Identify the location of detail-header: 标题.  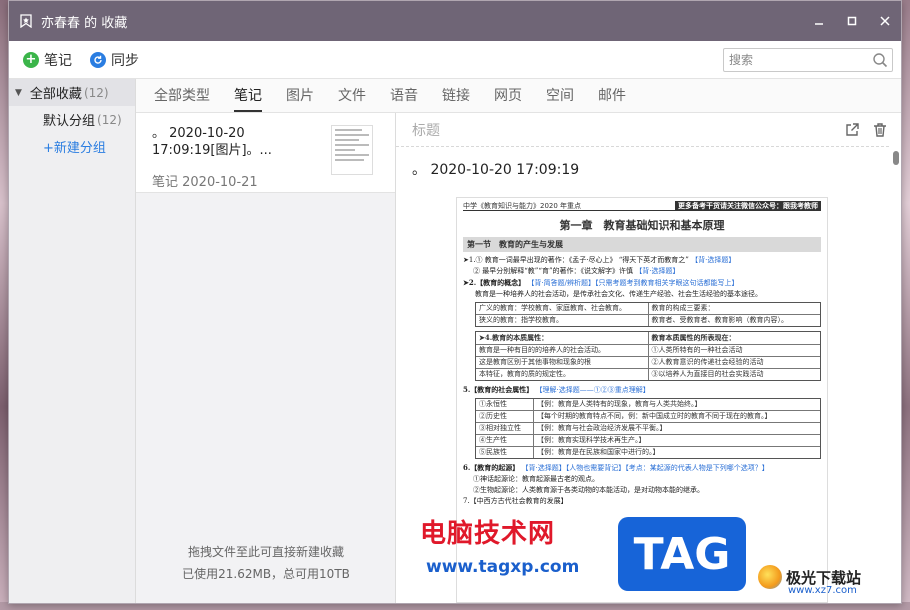
(642, 130).